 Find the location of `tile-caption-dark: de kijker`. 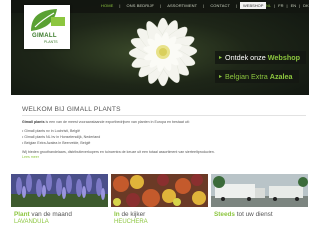

tile-caption-dark: de kijker is located at coordinates (132, 214).